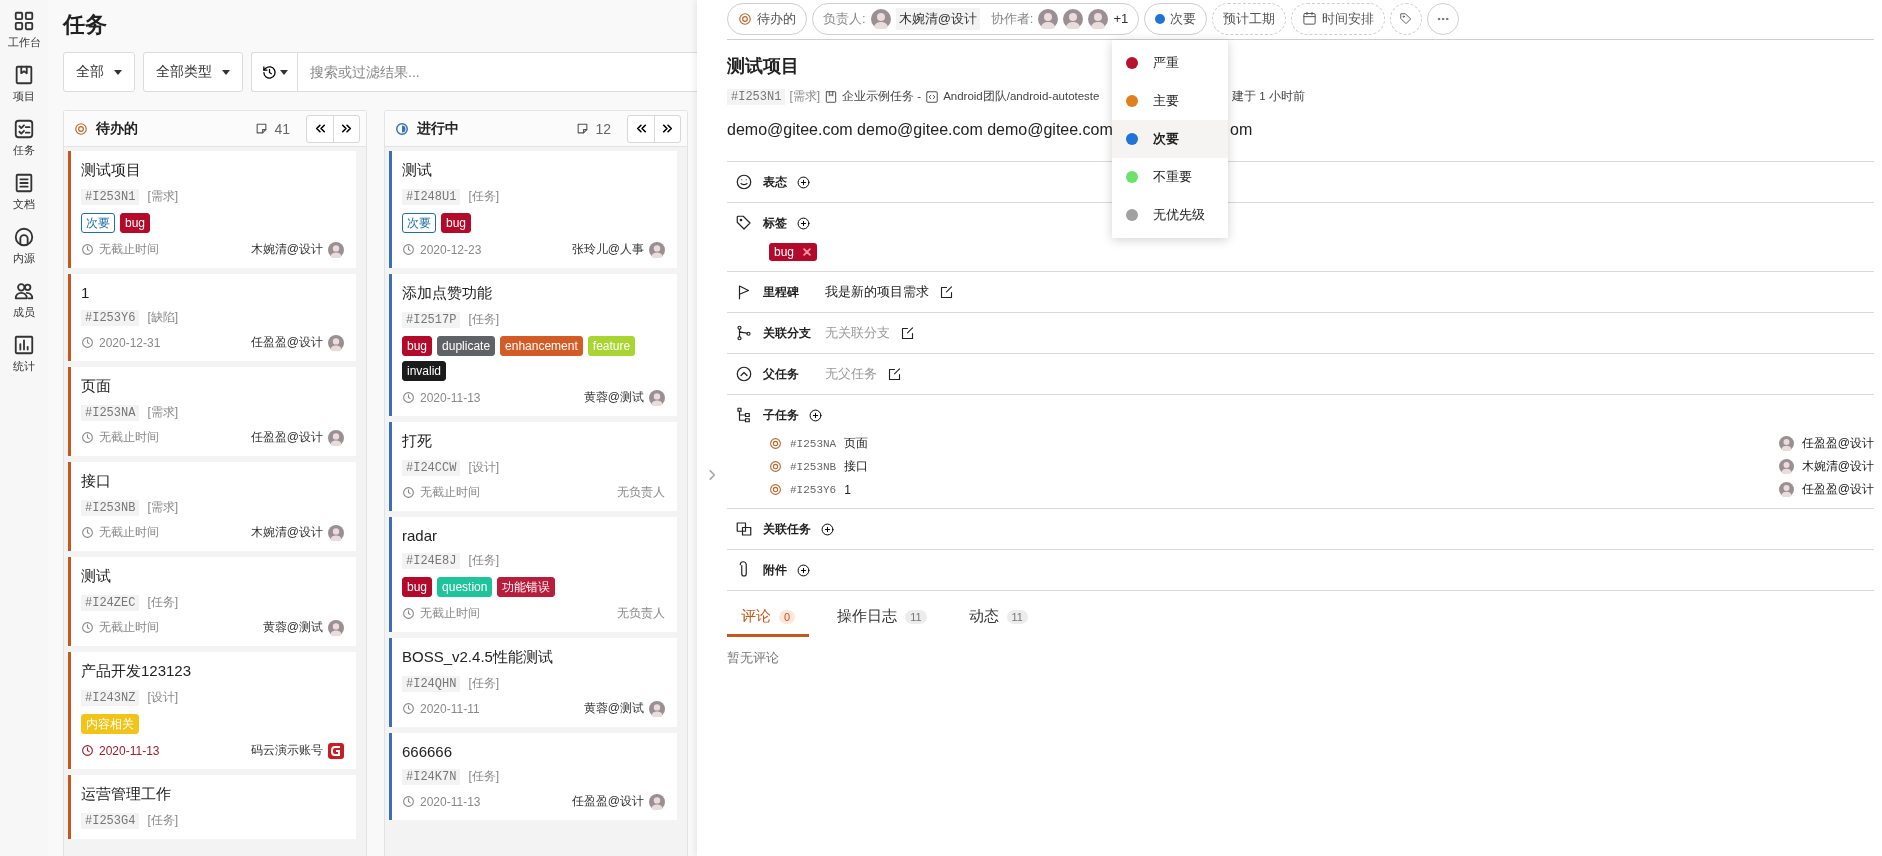  What do you see at coordinates (24, 354) in the screenshot?
I see `nav-item: 统计` at bounding box center [24, 354].